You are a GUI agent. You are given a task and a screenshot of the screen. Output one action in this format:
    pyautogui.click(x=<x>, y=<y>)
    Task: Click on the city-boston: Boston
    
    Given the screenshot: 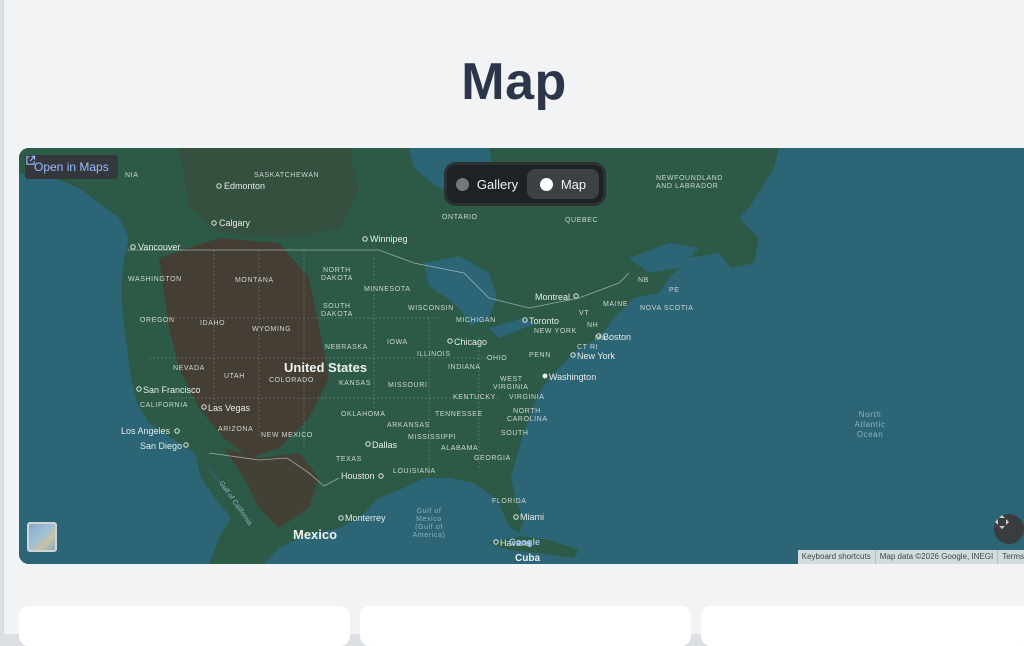 What is the action you would take?
    pyautogui.click(x=617, y=337)
    